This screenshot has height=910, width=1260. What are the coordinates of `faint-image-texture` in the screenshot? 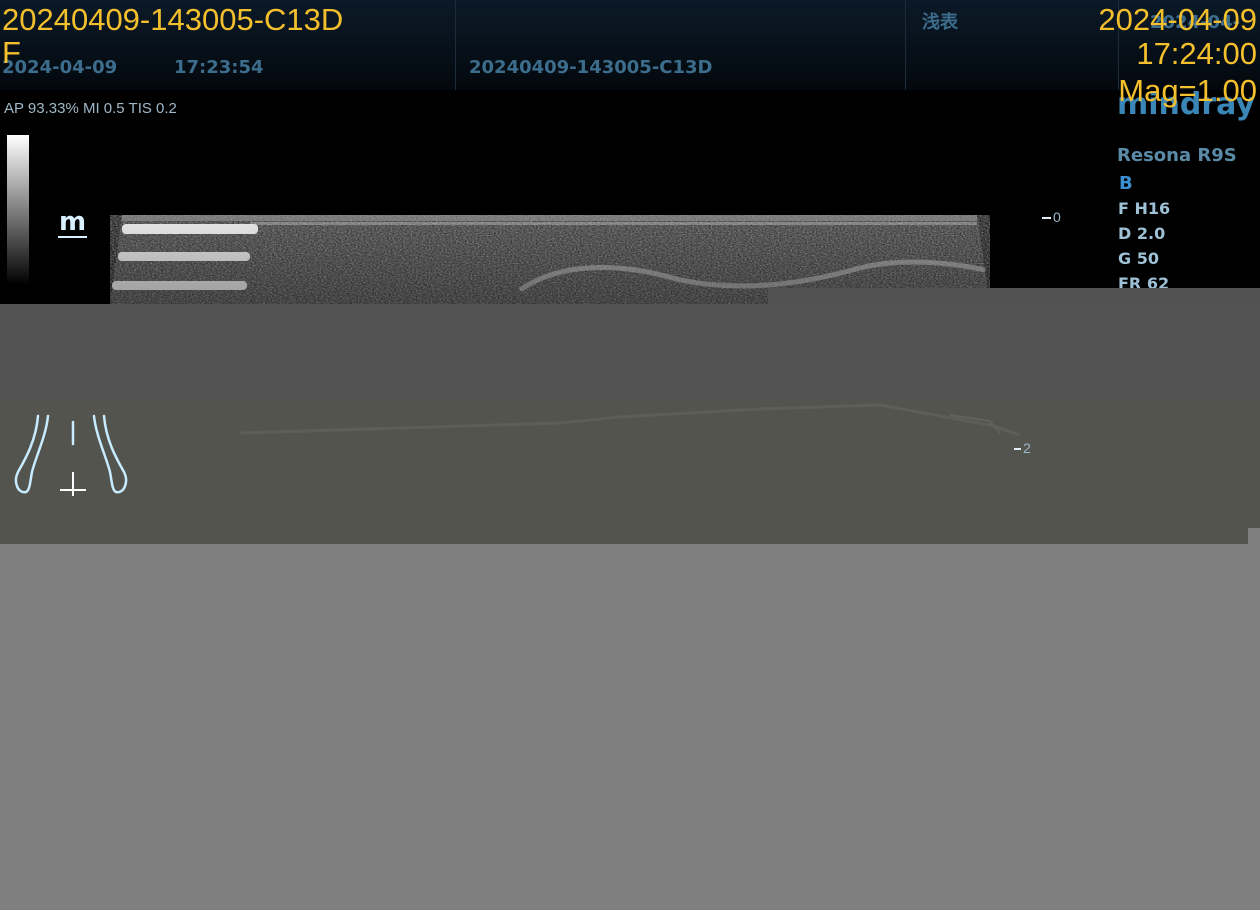 It's located at (630, 420).